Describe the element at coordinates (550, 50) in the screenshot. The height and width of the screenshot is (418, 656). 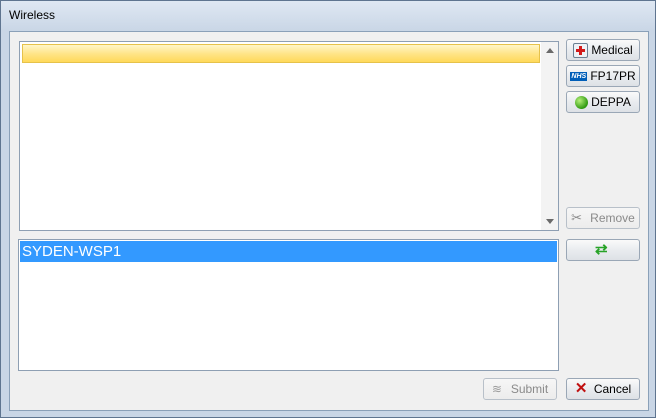
I see `scroll-up-icon` at that location.